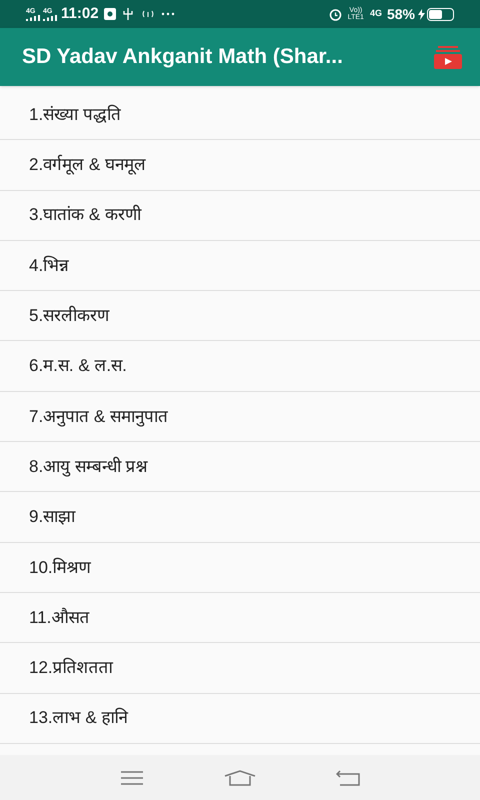 This screenshot has width=480, height=800. I want to click on battery-icon, so click(440, 14).